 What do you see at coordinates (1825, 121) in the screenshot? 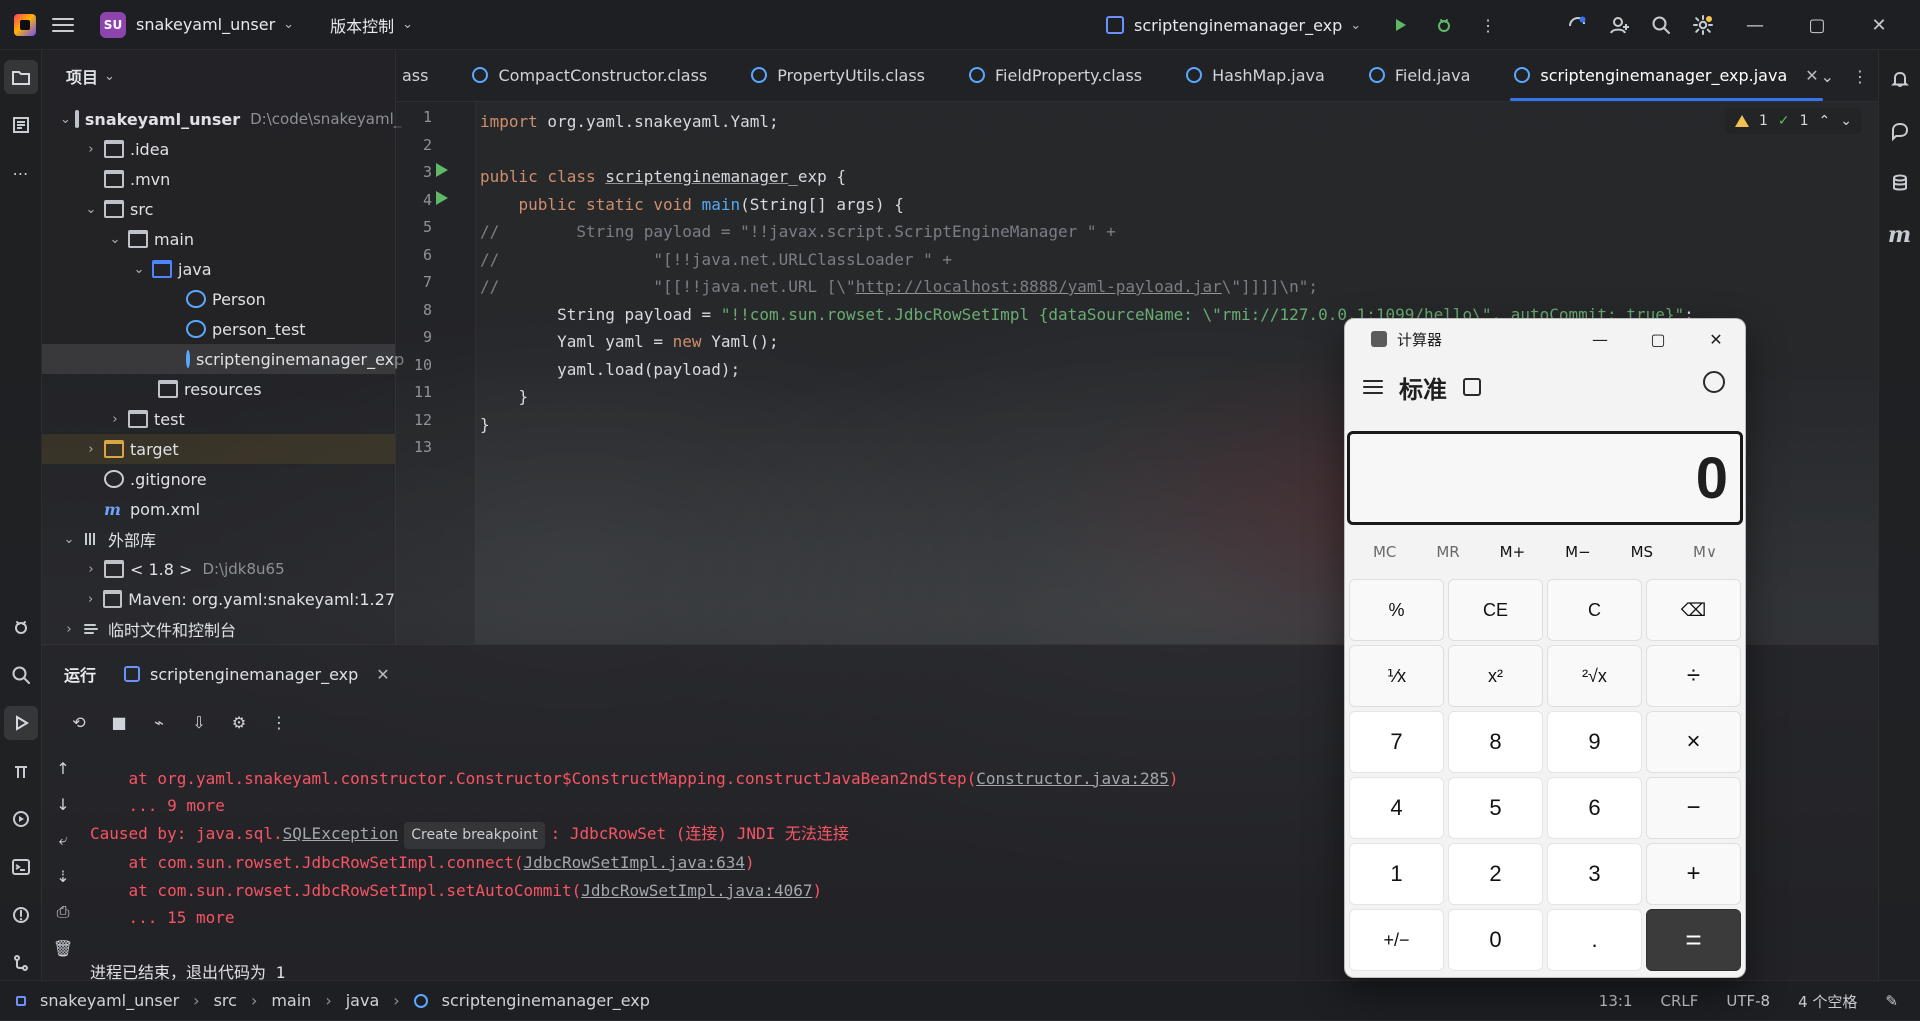
I see `chevron-up-icon: ⌃` at bounding box center [1825, 121].